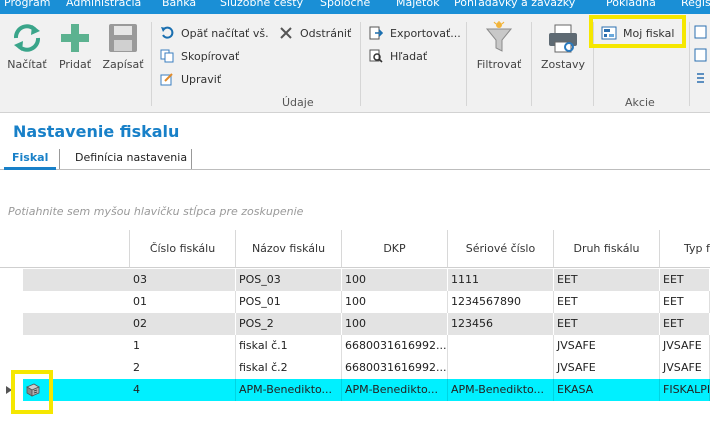 The width and height of the screenshot is (710, 423). What do you see at coordinates (345, 4) in the screenshot?
I see `menu-spolocne: Spoločné` at bounding box center [345, 4].